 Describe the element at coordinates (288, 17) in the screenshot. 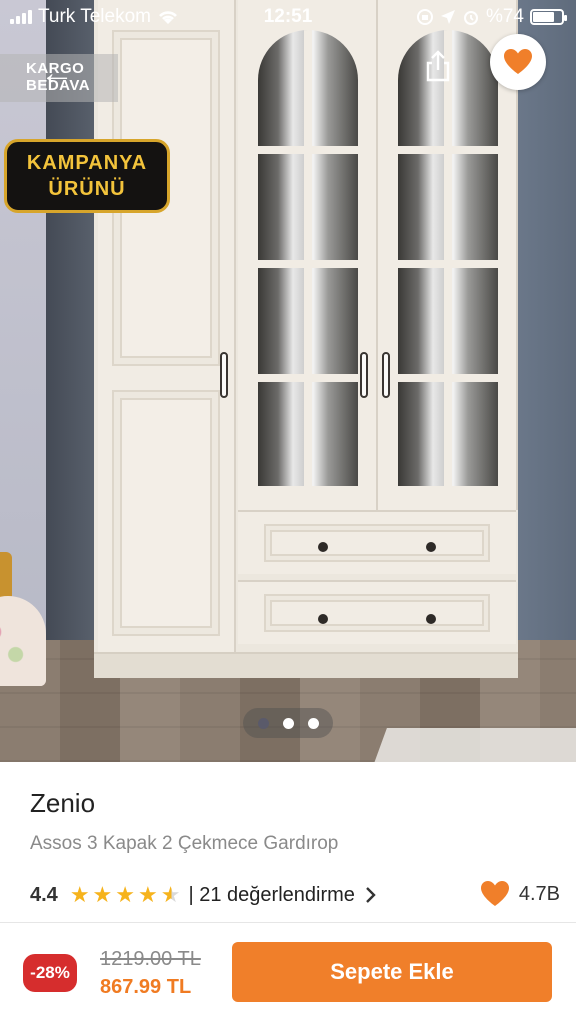

I see `status-bar: Turk Telekom 12:51 %74` at that location.